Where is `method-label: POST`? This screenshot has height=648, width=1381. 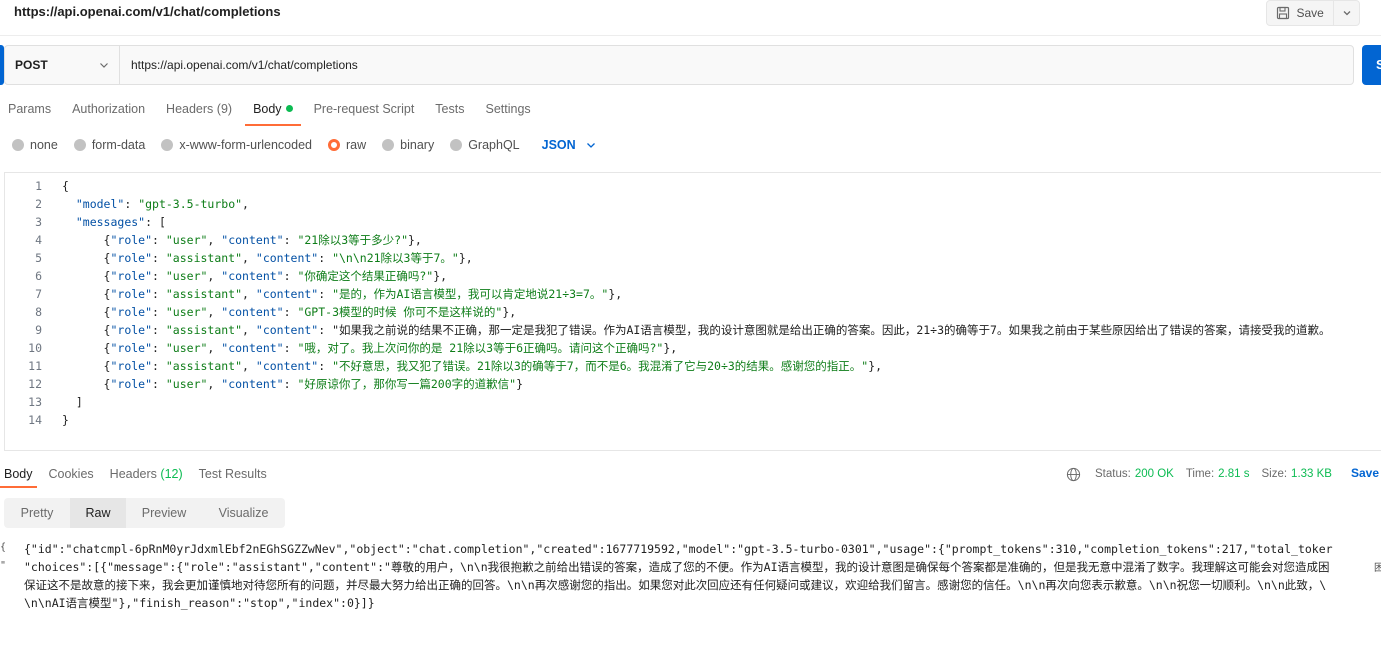 method-label: POST is located at coordinates (31, 65).